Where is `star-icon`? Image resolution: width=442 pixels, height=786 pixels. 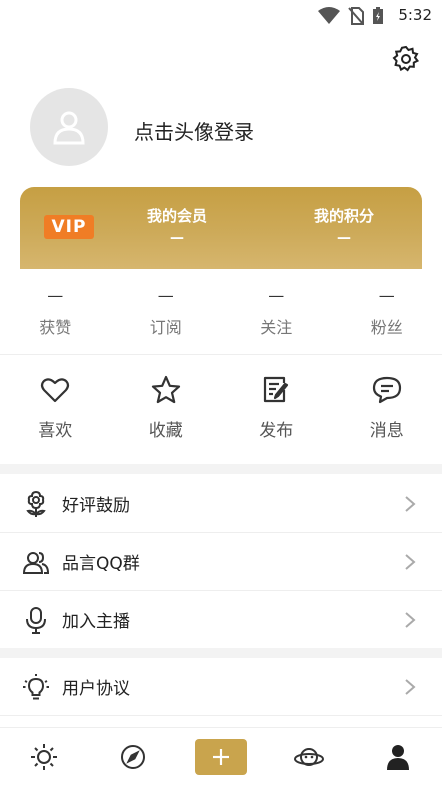
star-icon is located at coordinates (166, 390).